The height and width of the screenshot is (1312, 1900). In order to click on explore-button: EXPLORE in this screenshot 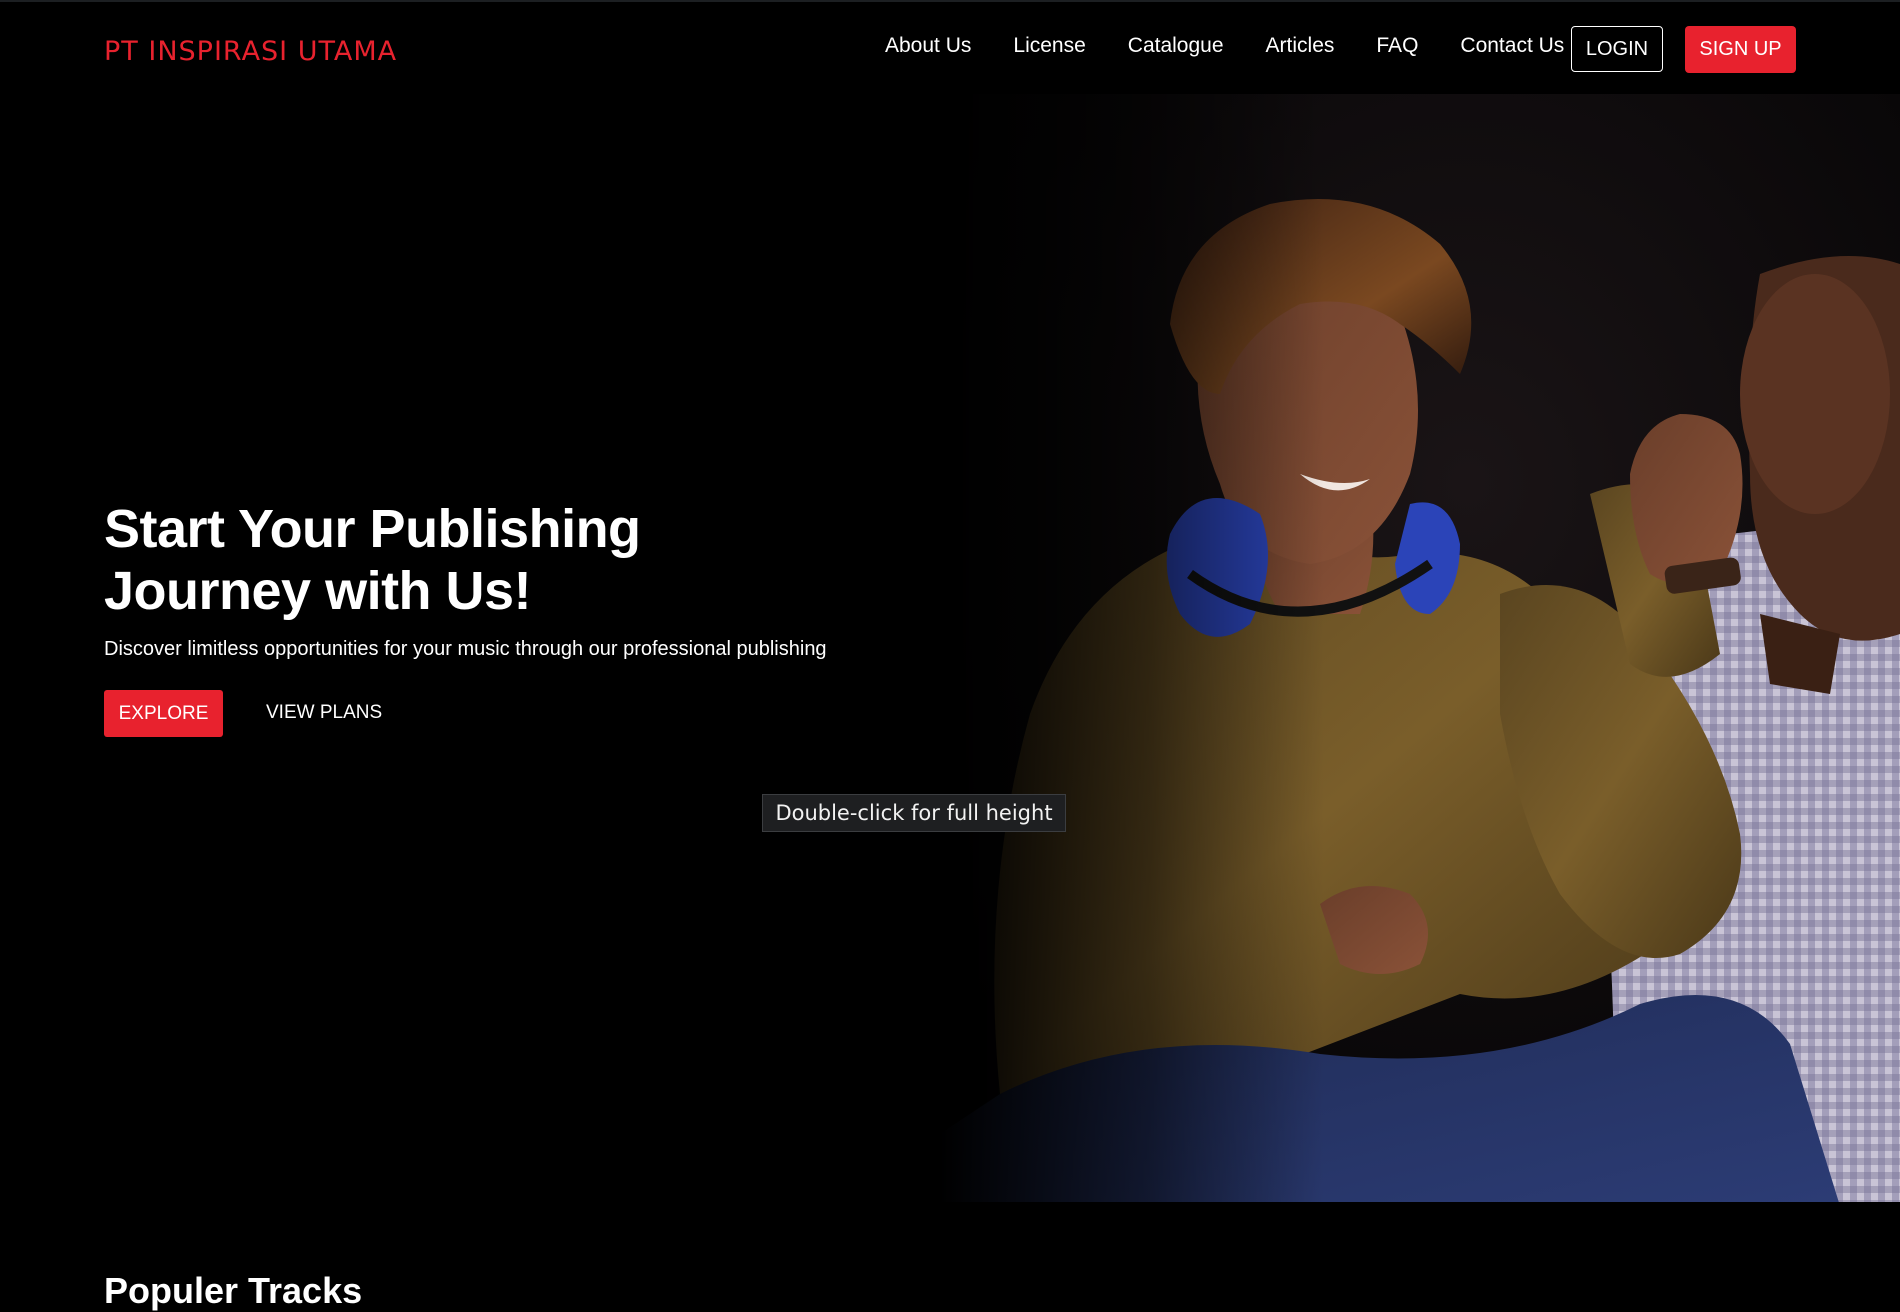, I will do `click(163, 713)`.